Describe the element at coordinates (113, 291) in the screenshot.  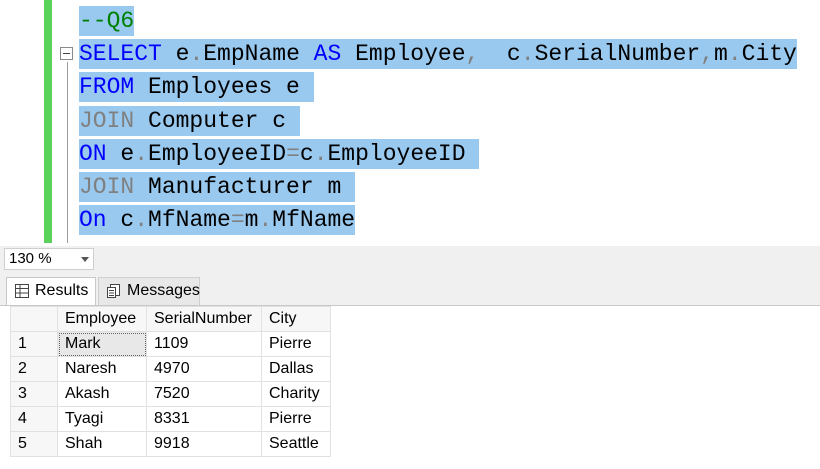
I see `messages-icon` at that location.